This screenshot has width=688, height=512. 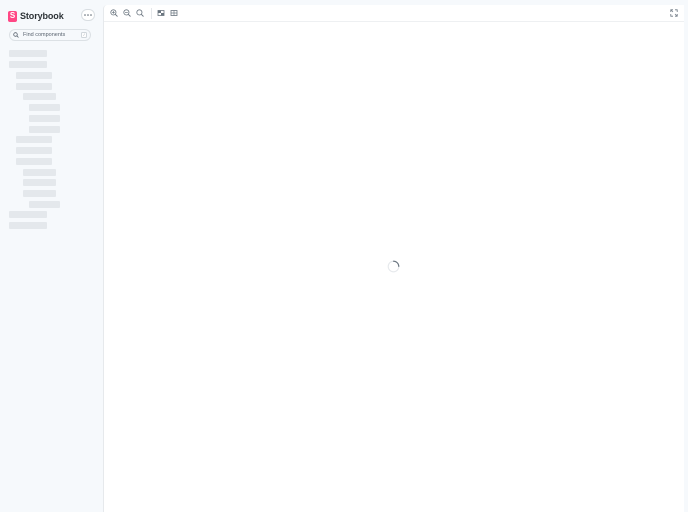 I want to click on ellipsis-icon, so click(x=88, y=15).